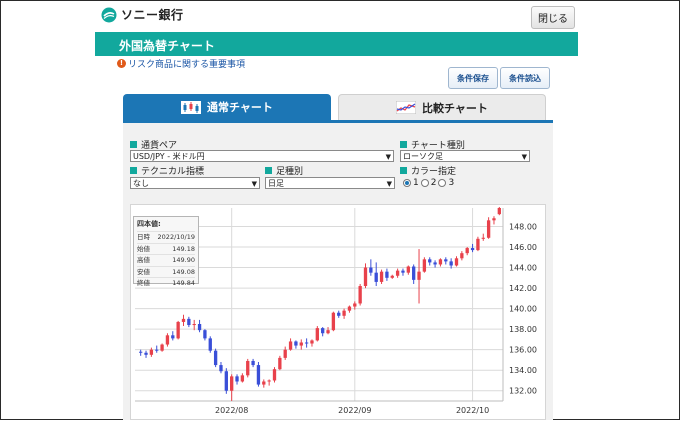 The height and width of the screenshot is (421, 680). I want to click on save-conditions-button: 条件保存, so click(473, 78).